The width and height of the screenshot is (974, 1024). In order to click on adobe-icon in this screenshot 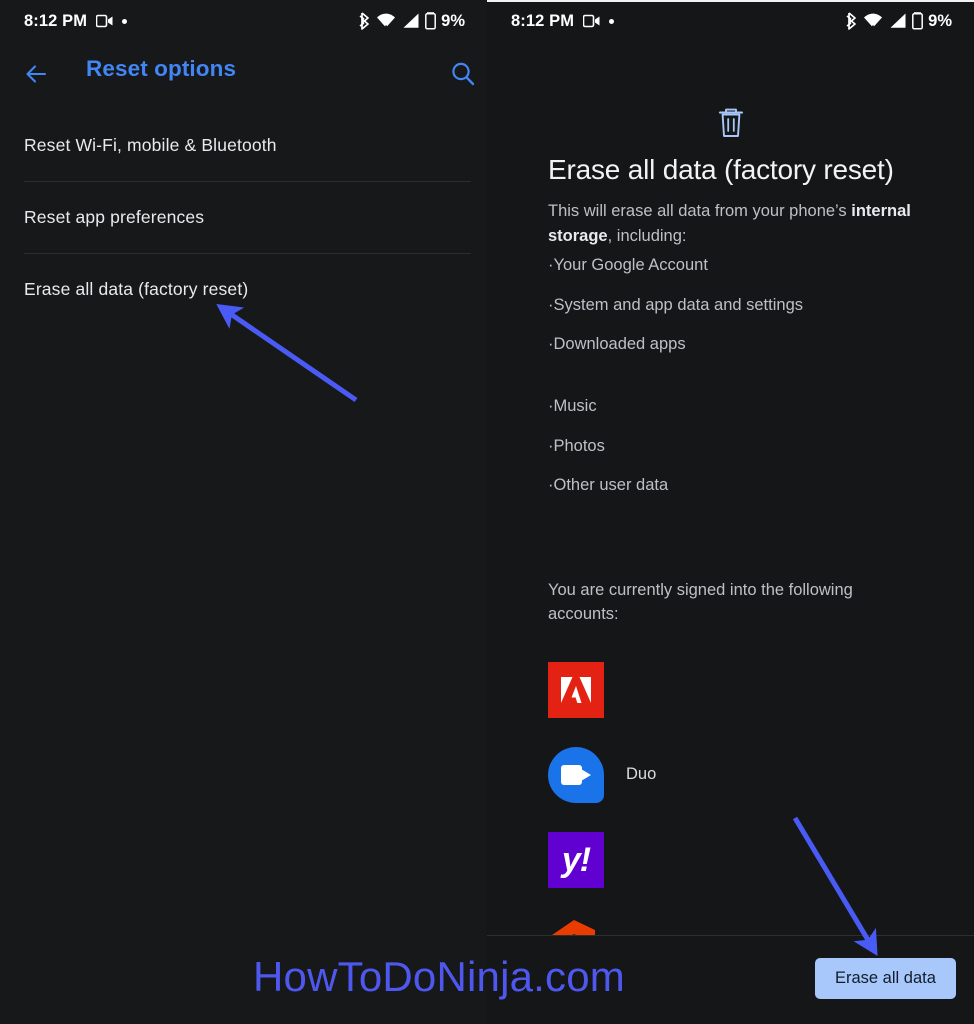, I will do `click(576, 689)`.